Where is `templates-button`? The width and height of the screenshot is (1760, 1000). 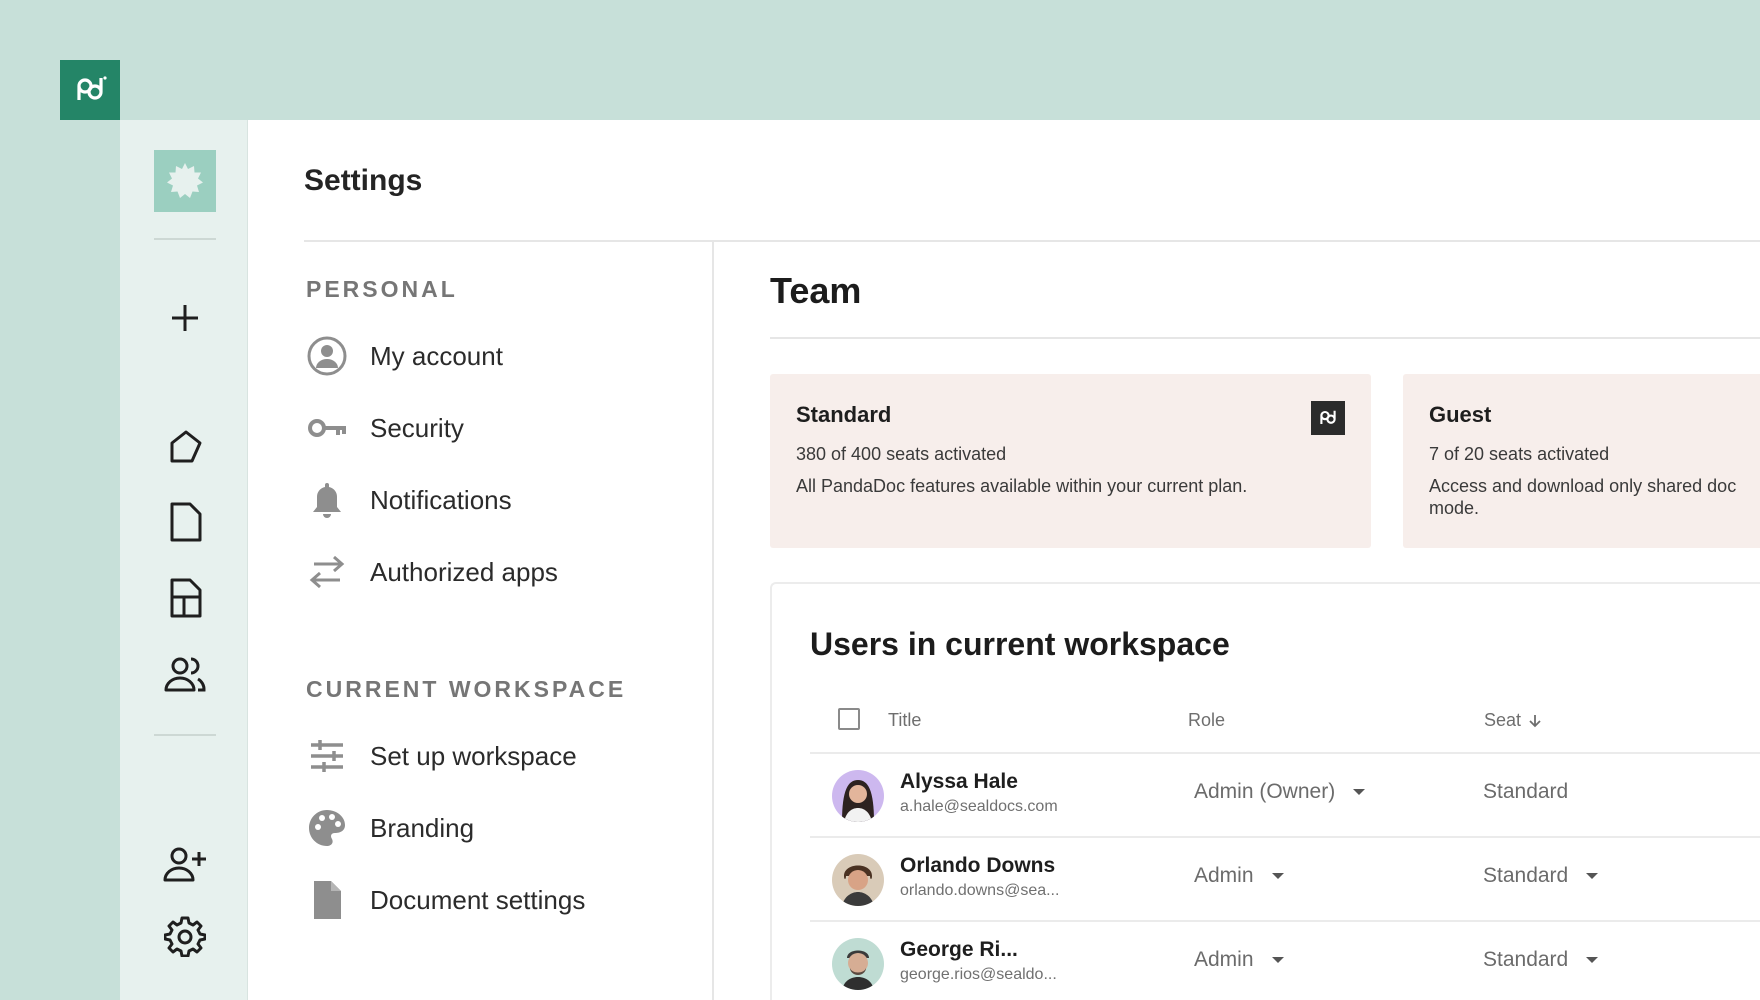
templates-button is located at coordinates (185, 598).